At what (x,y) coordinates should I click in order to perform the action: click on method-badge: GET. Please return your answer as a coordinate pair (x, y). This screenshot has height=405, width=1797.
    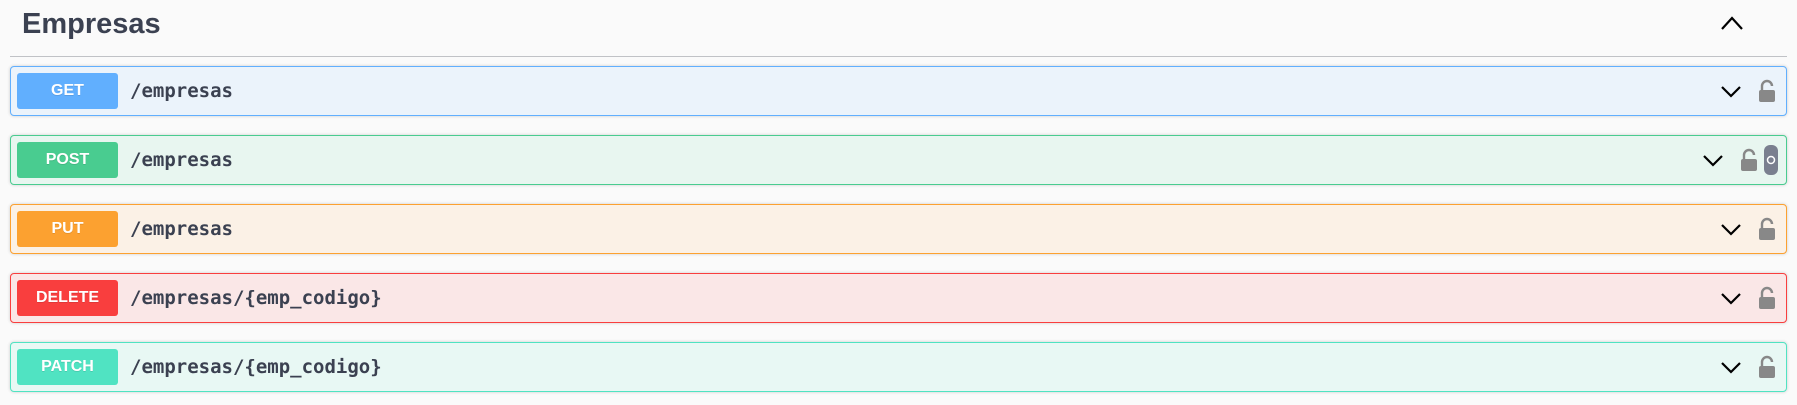
    Looking at the image, I should click on (67, 91).